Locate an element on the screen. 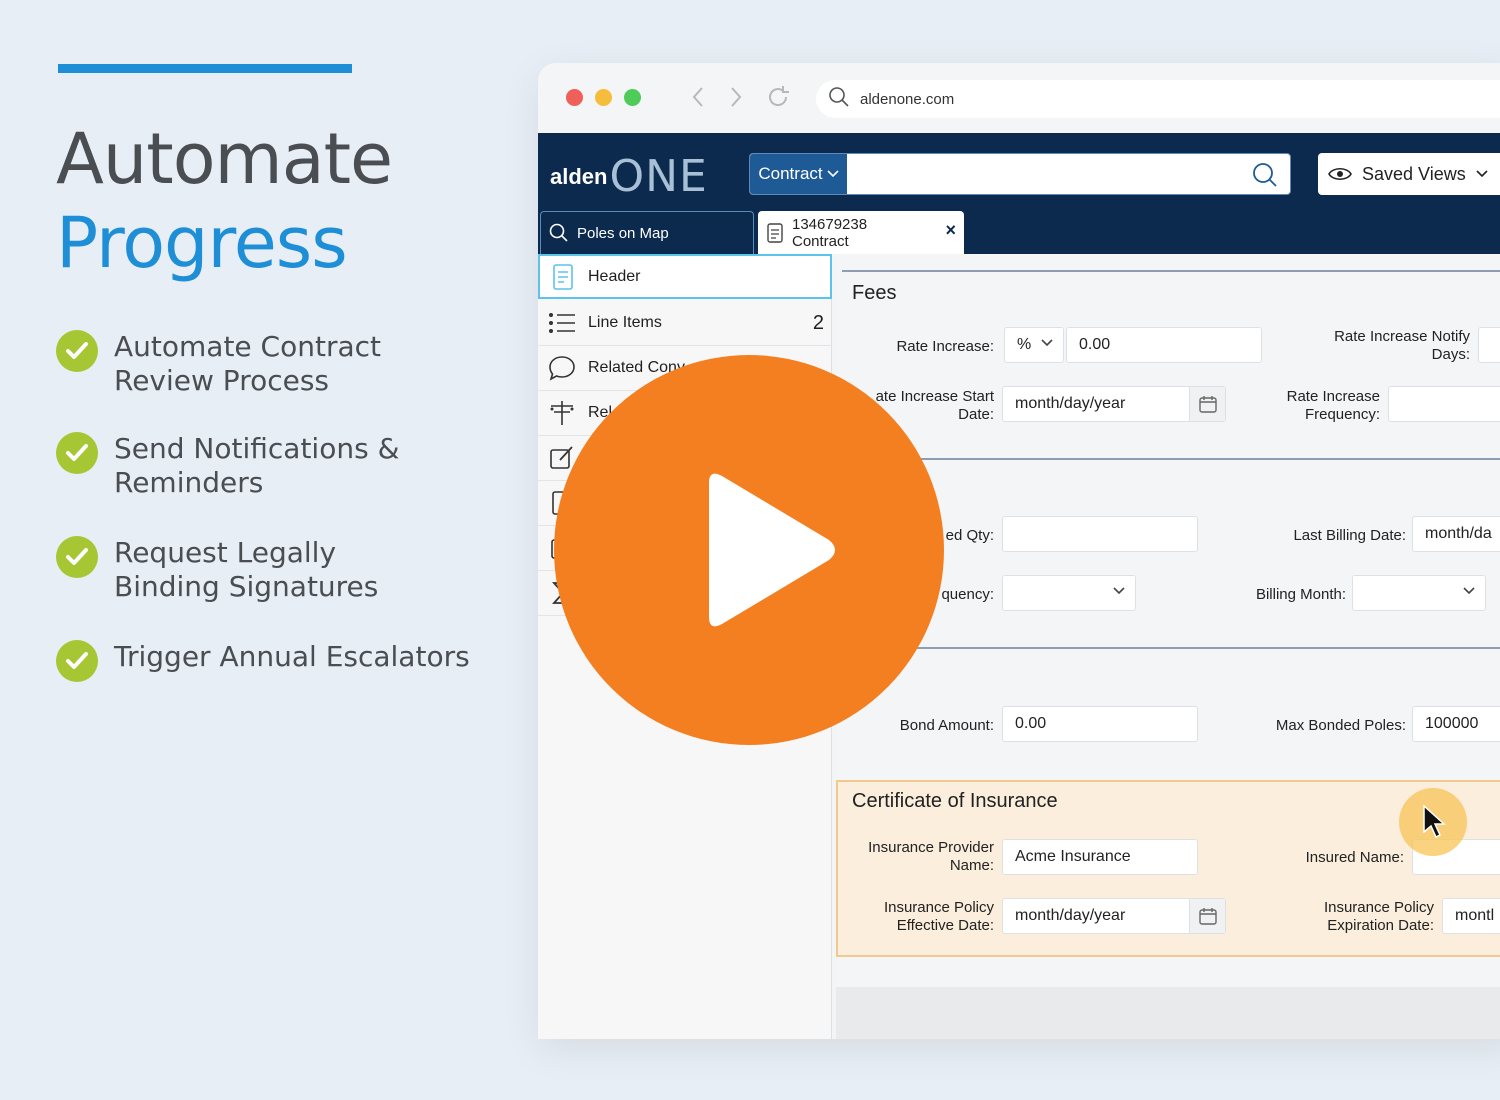 This screenshot has height=1100, width=1500. billing-month-label: Billing Month: is located at coordinates (1300, 594).